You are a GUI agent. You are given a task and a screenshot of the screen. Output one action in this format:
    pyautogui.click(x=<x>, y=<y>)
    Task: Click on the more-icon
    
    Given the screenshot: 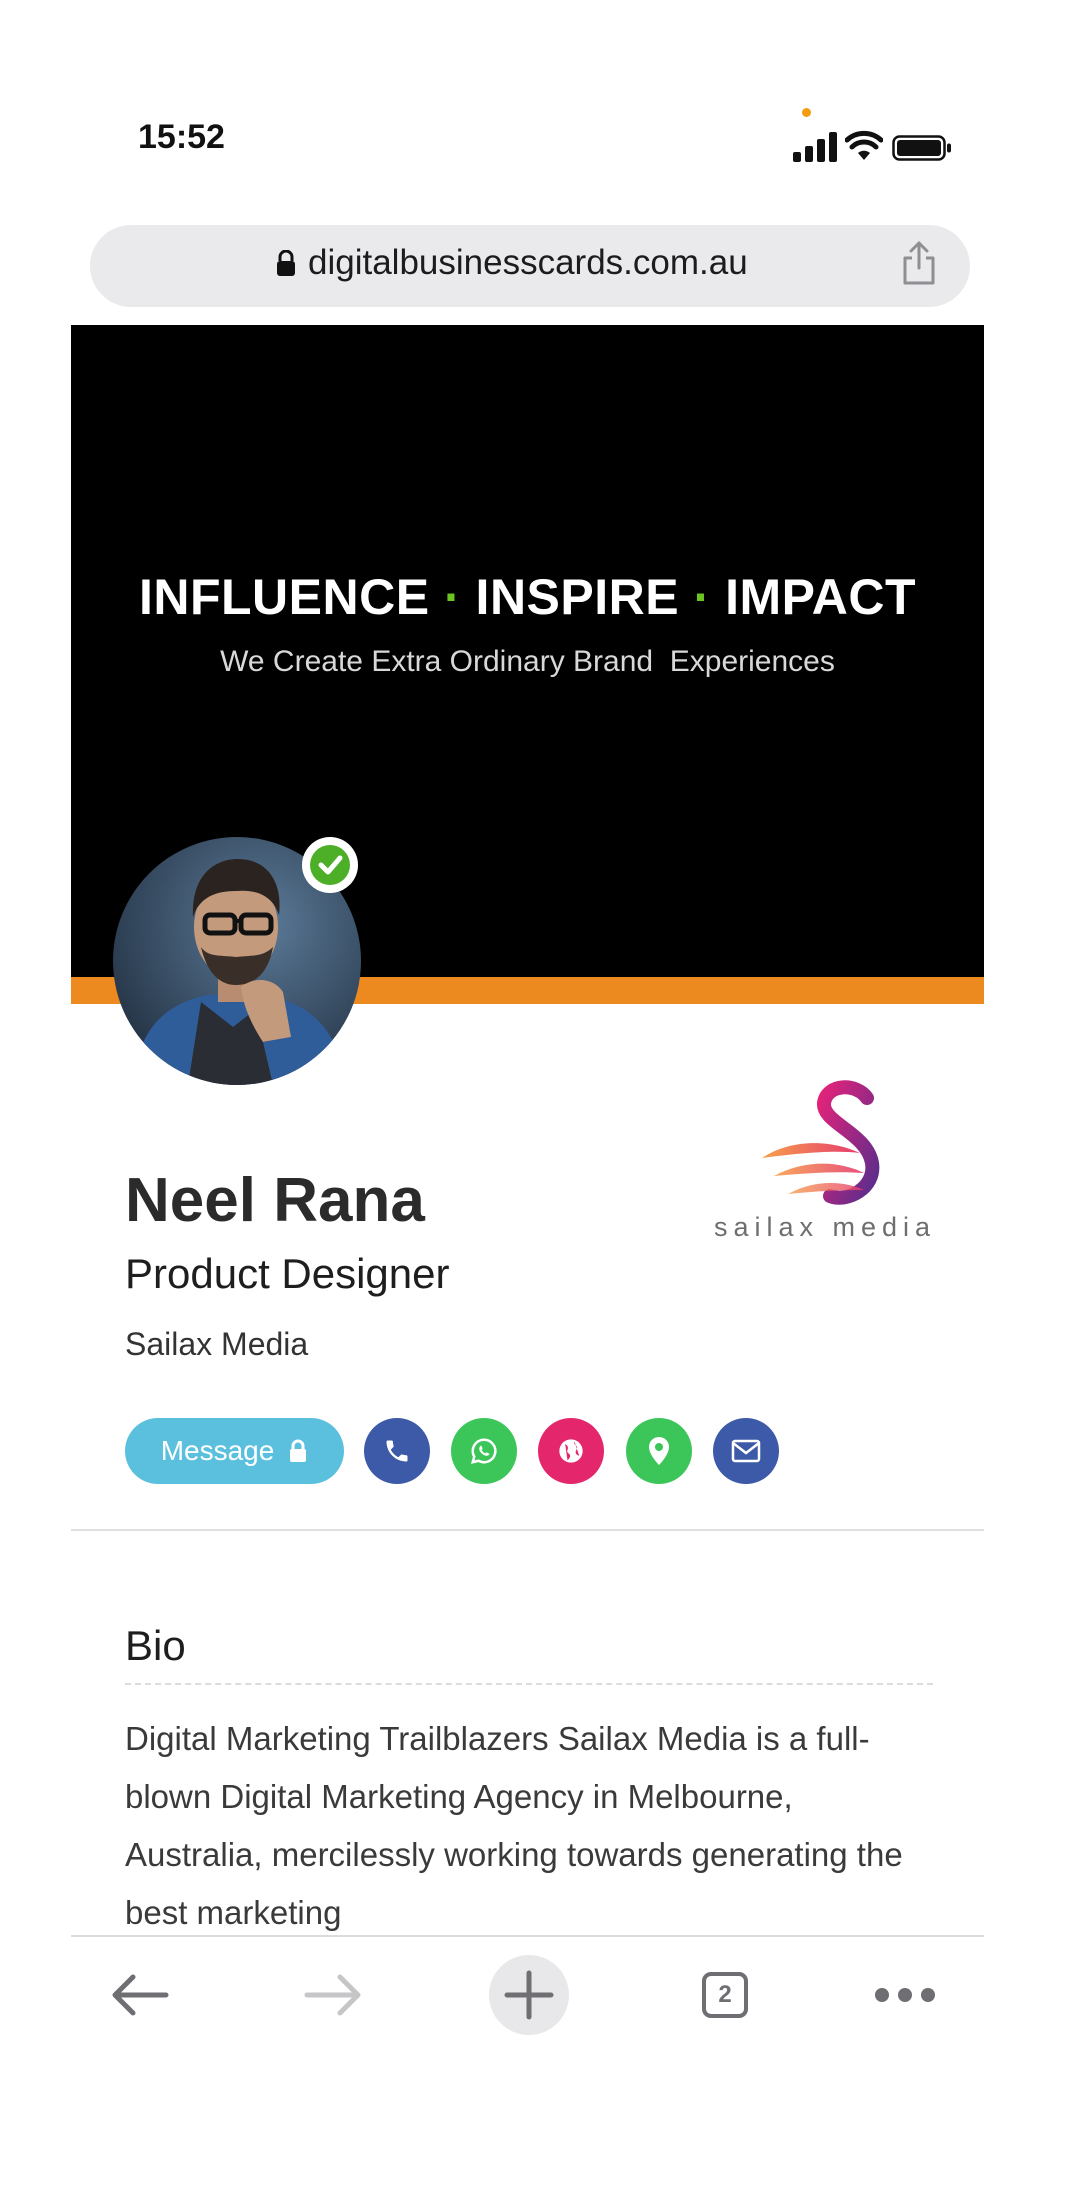 What is the action you would take?
    pyautogui.click(x=905, y=1995)
    